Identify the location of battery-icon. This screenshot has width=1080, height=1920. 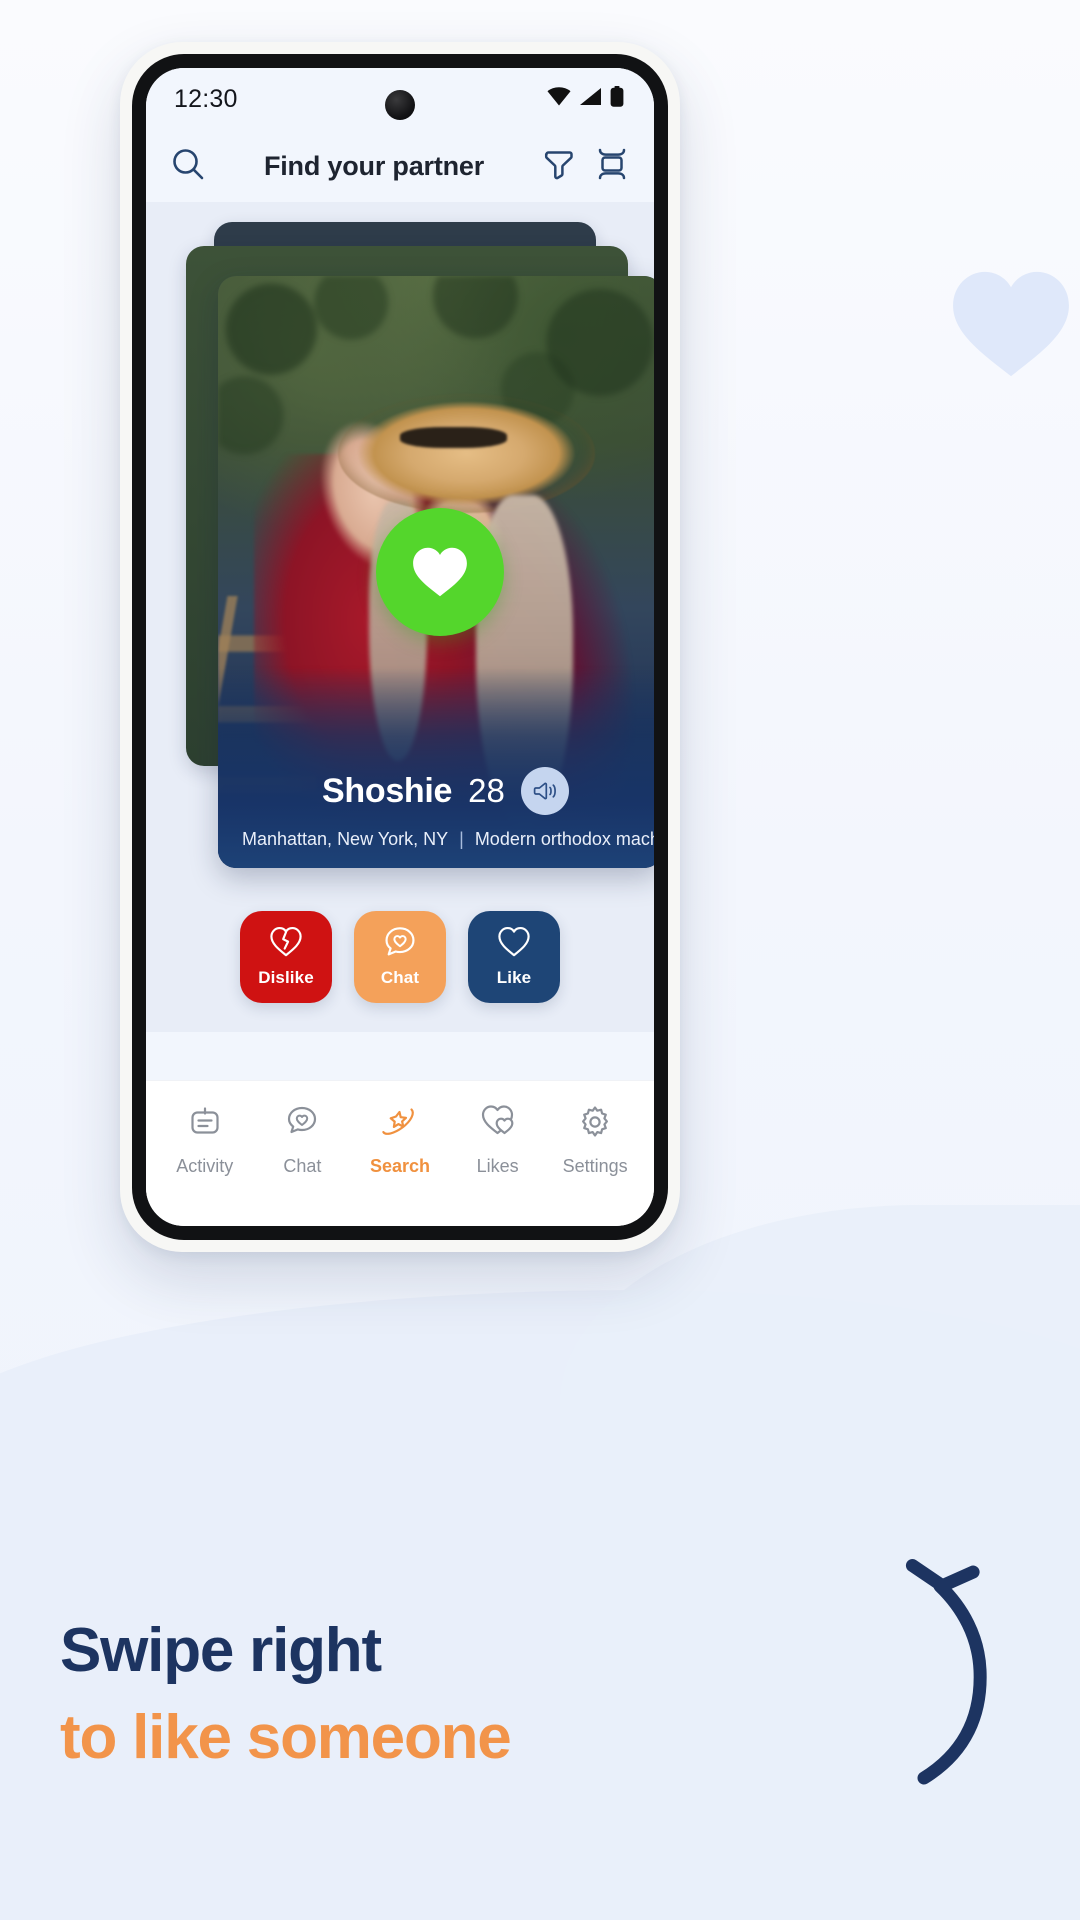
(617, 99).